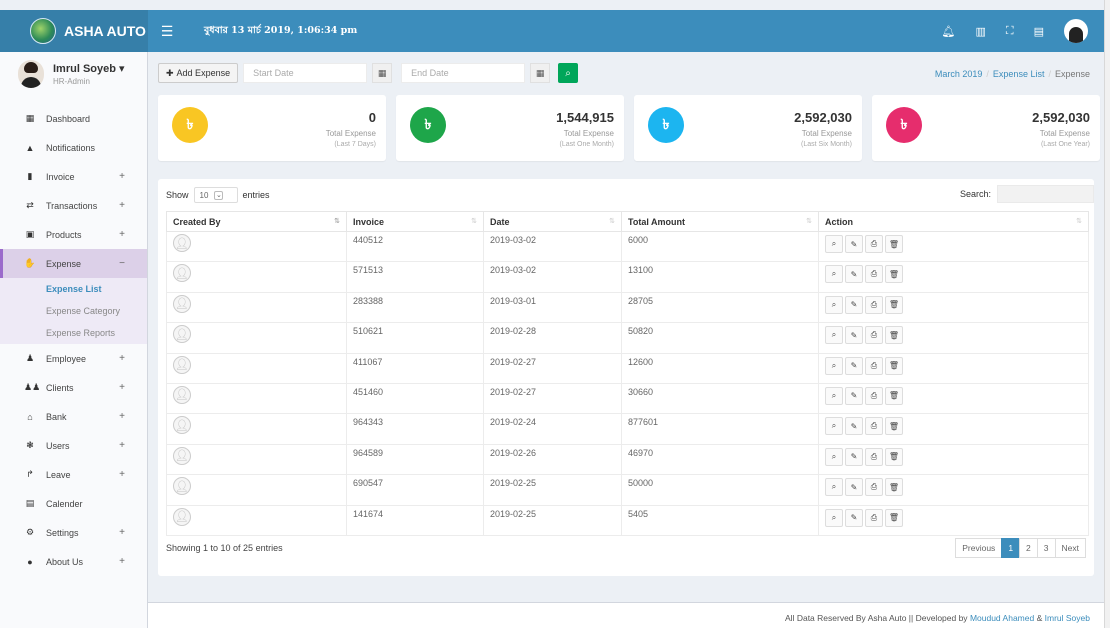 The image size is (1110, 628). I want to click on col-invoice: Invoice ⇅, so click(415, 221).